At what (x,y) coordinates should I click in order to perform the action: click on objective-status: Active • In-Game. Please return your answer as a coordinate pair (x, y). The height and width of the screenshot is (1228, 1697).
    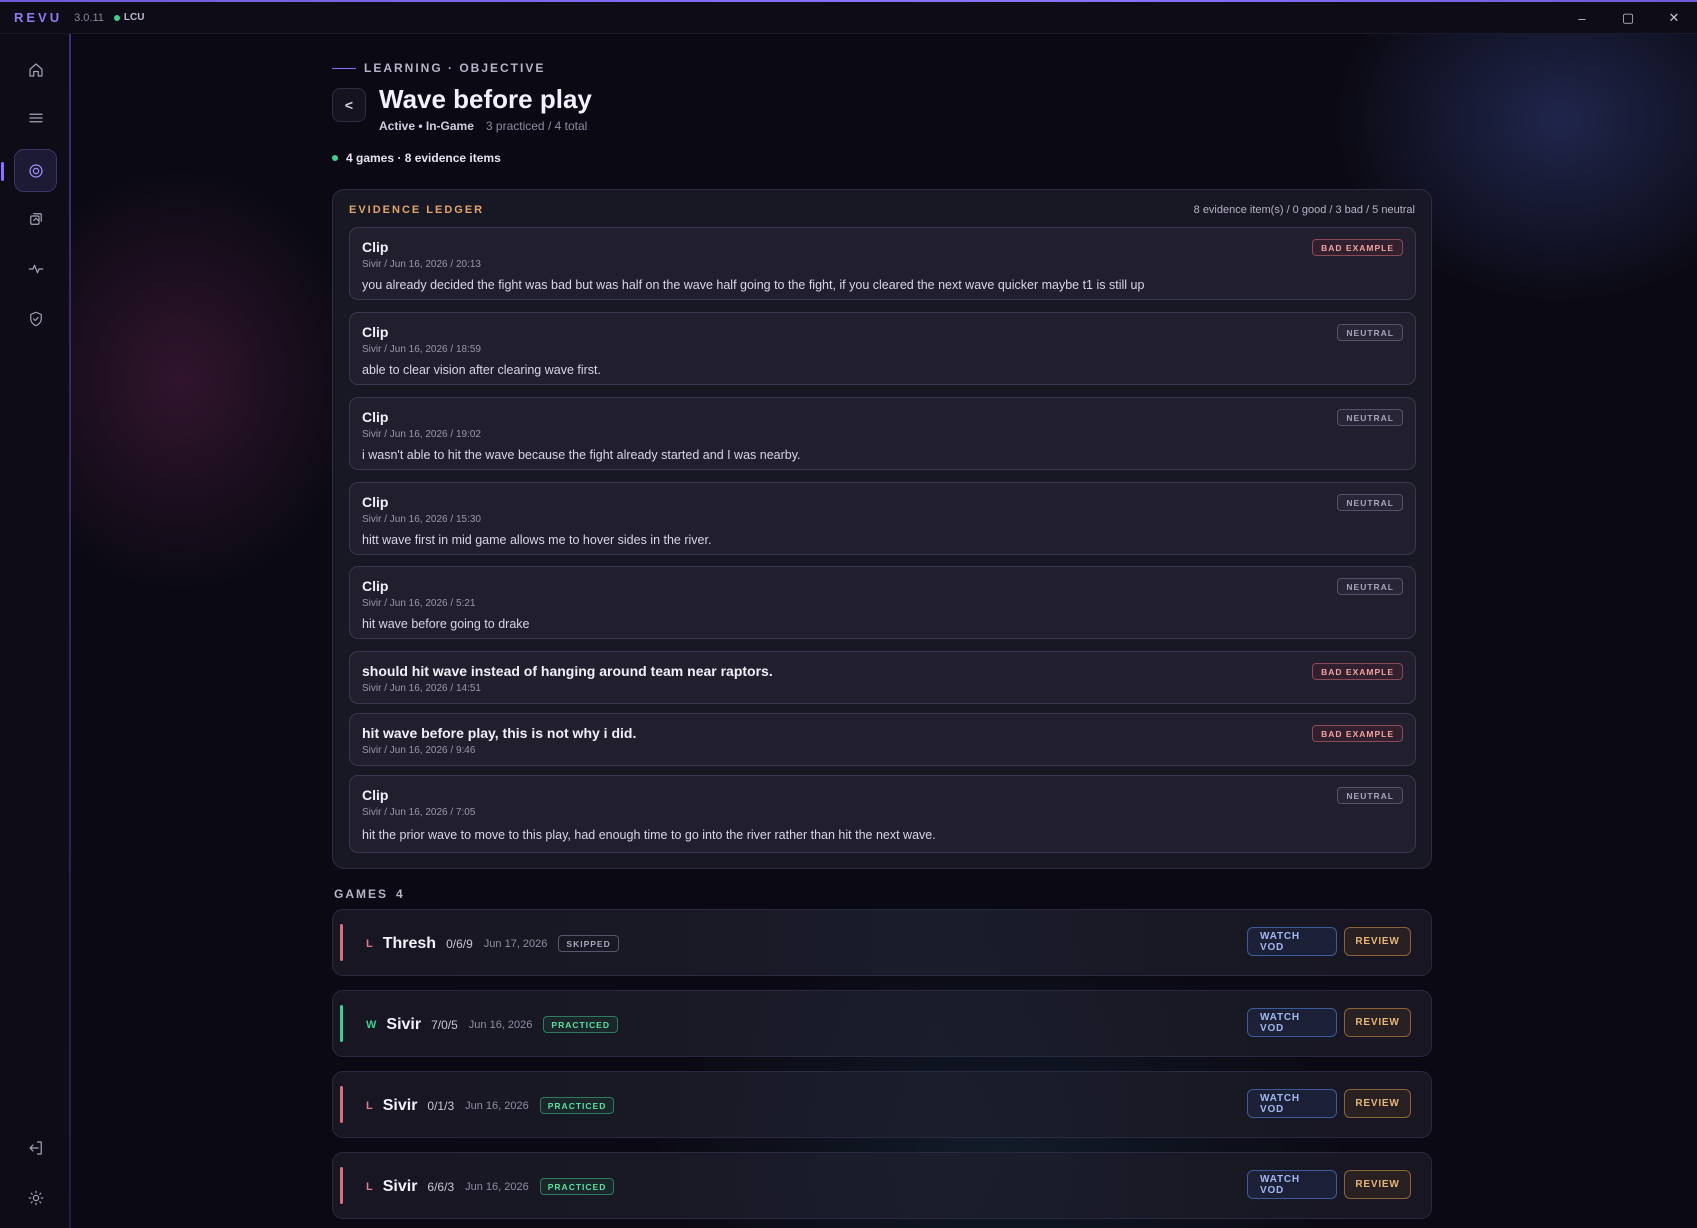
    Looking at the image, I should click on (426, 126).